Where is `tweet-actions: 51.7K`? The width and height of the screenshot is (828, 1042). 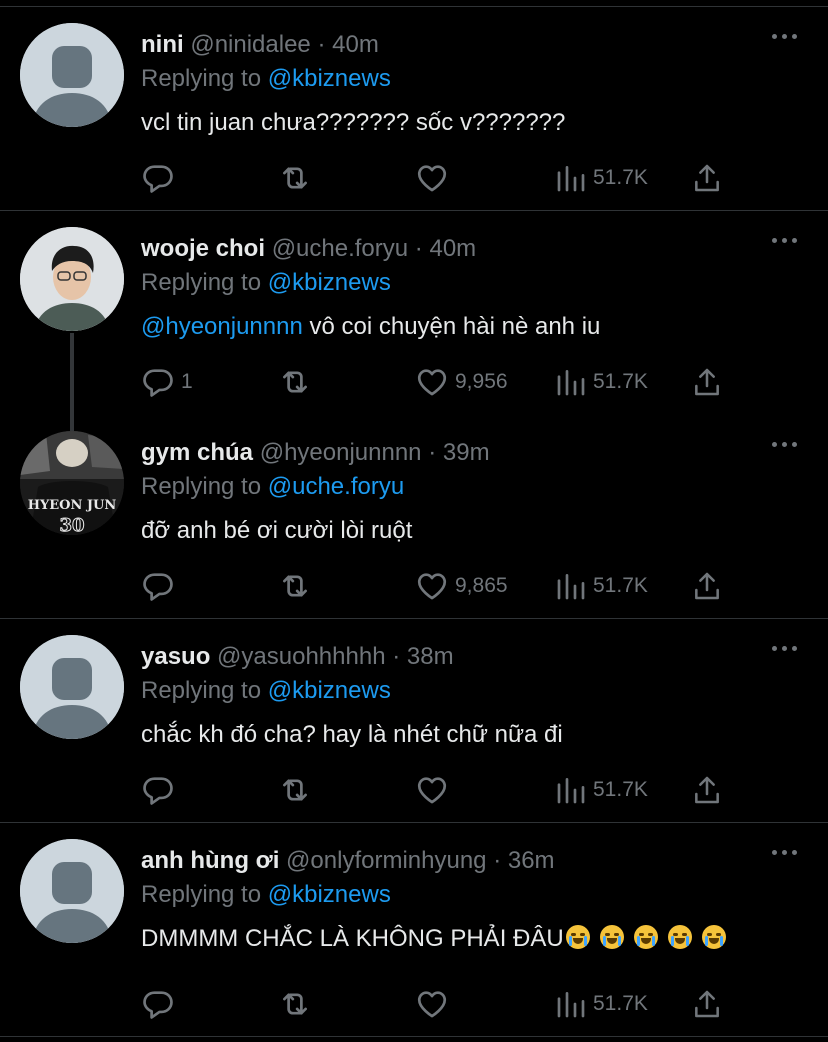 tweet-actions: 51.7K is located at coordinates (441, 790).